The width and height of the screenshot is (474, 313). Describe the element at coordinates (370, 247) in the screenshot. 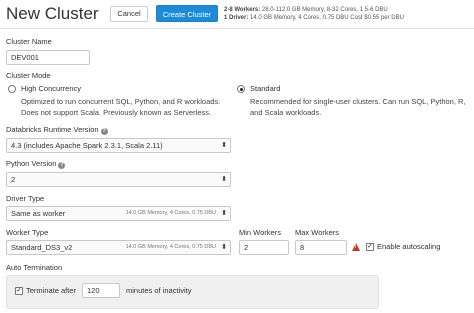

I see `enable-autoscaling-checkbox: ✓` at that location.